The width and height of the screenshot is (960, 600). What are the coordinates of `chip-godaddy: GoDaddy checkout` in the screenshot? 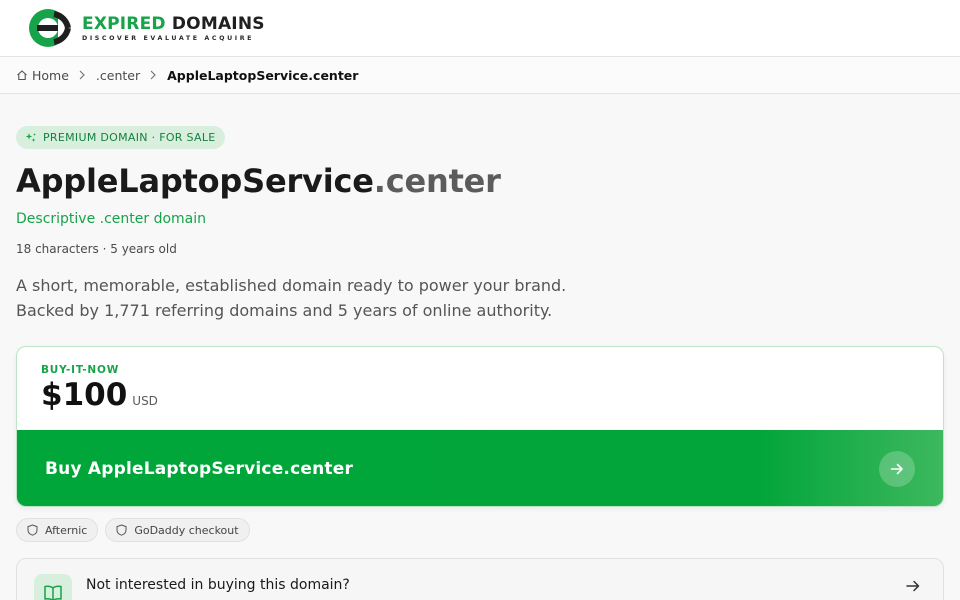 It's located at (177, 530).